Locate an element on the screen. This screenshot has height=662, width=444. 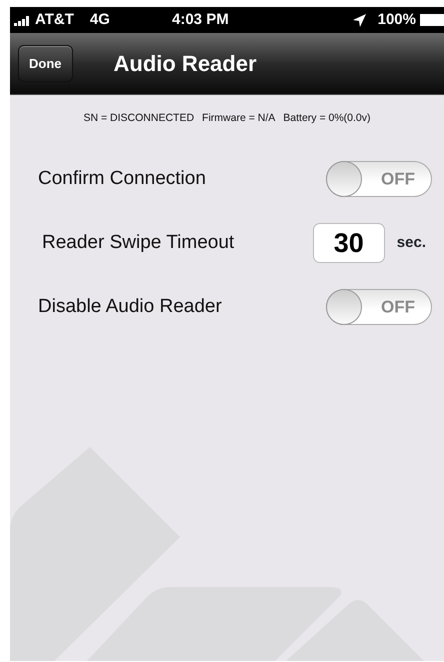
done-button: Done is located at coordinates (45, 63).